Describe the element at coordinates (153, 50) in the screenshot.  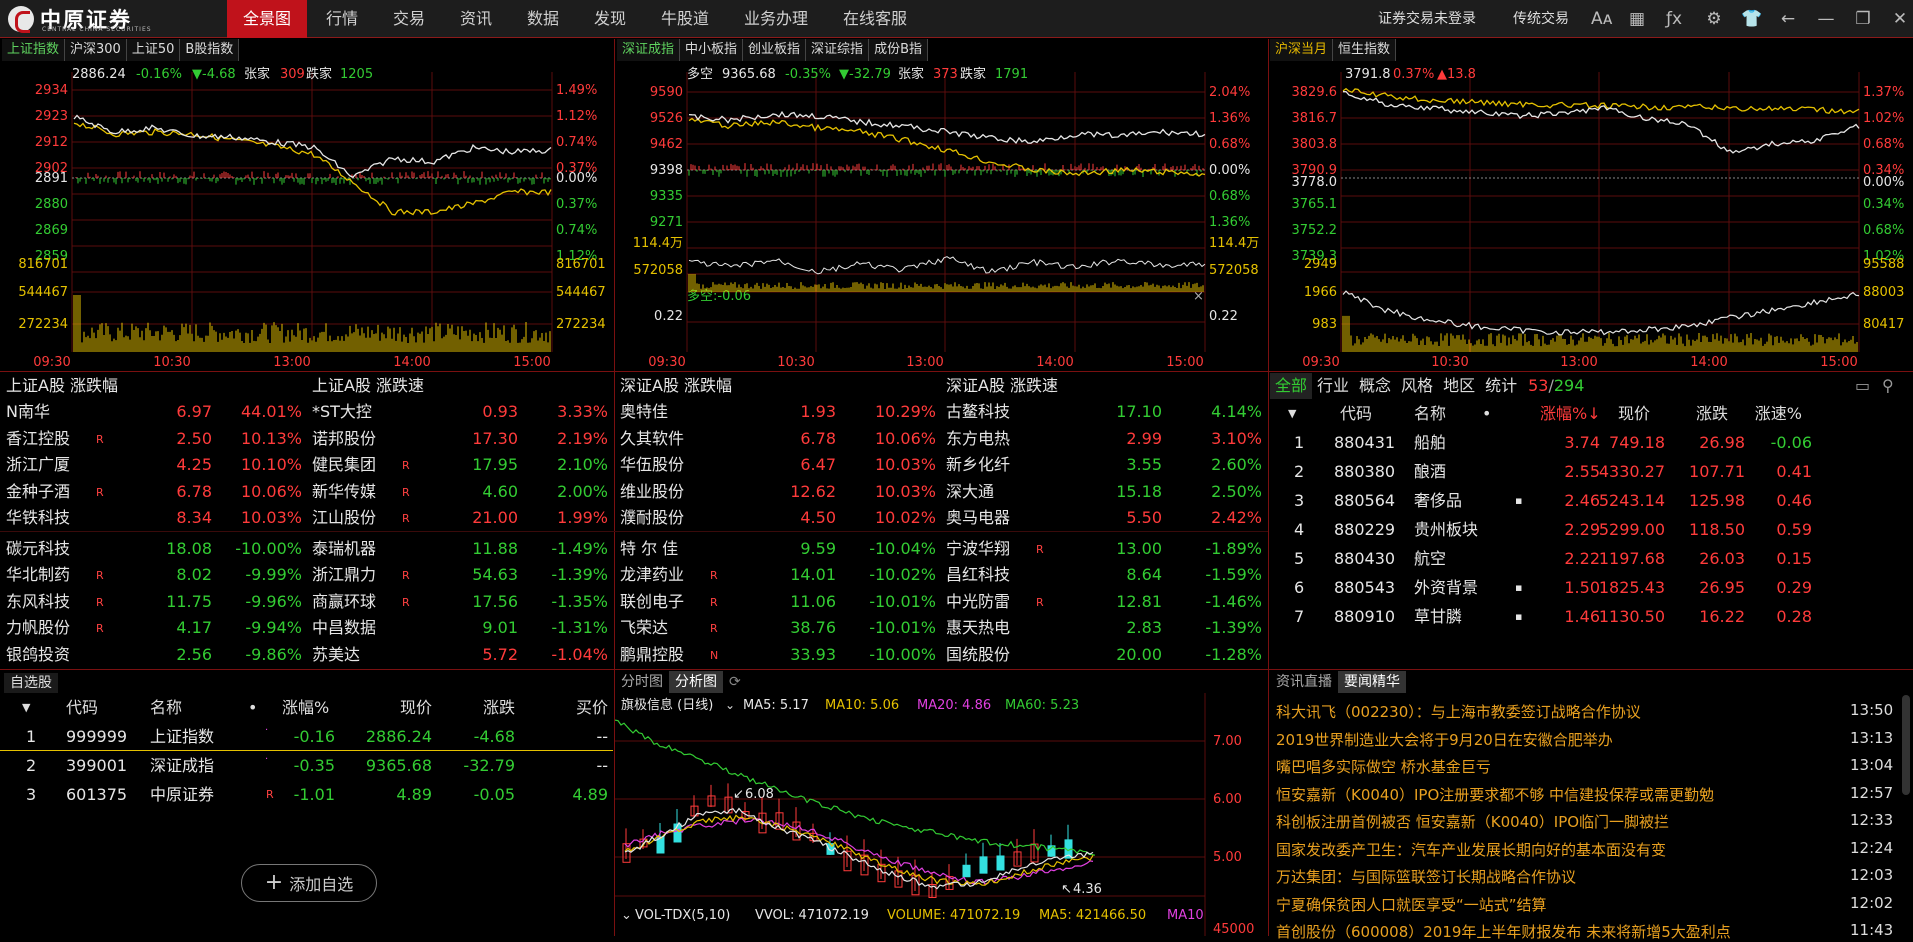
I see `tab-sz50: 上证50` at that location.